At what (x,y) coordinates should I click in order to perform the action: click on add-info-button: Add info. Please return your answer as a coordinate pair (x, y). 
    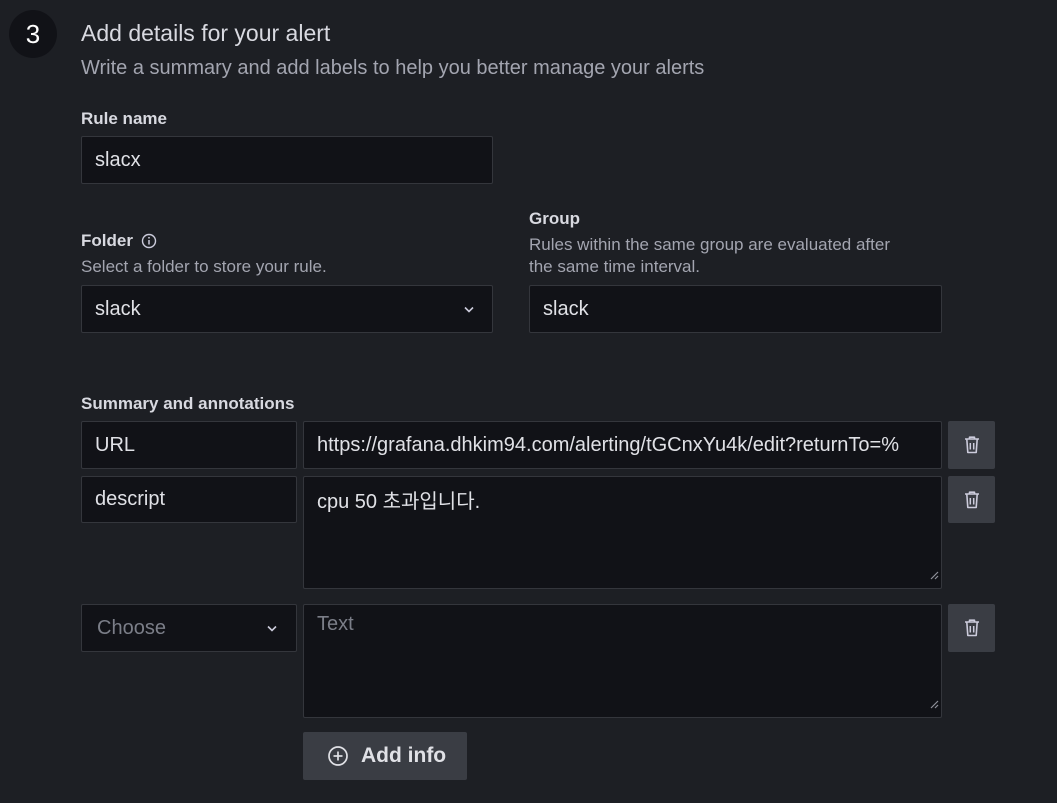
    Looking at the image, I should click on (385, 756).